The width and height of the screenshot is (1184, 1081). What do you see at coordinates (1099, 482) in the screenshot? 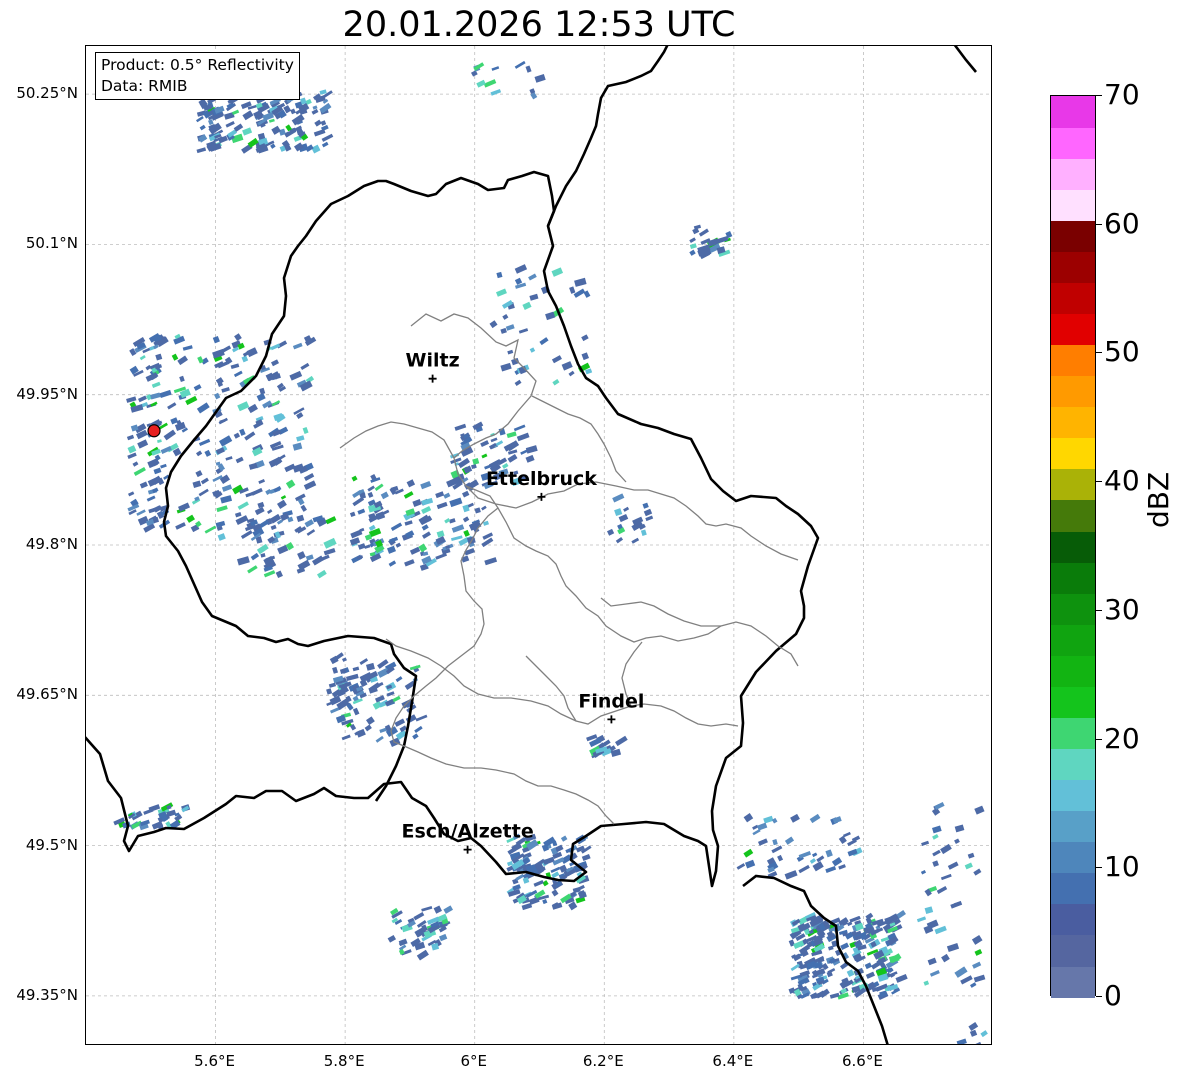
I see `colorbar-tick-mark` at bounding box center [1099, 482].